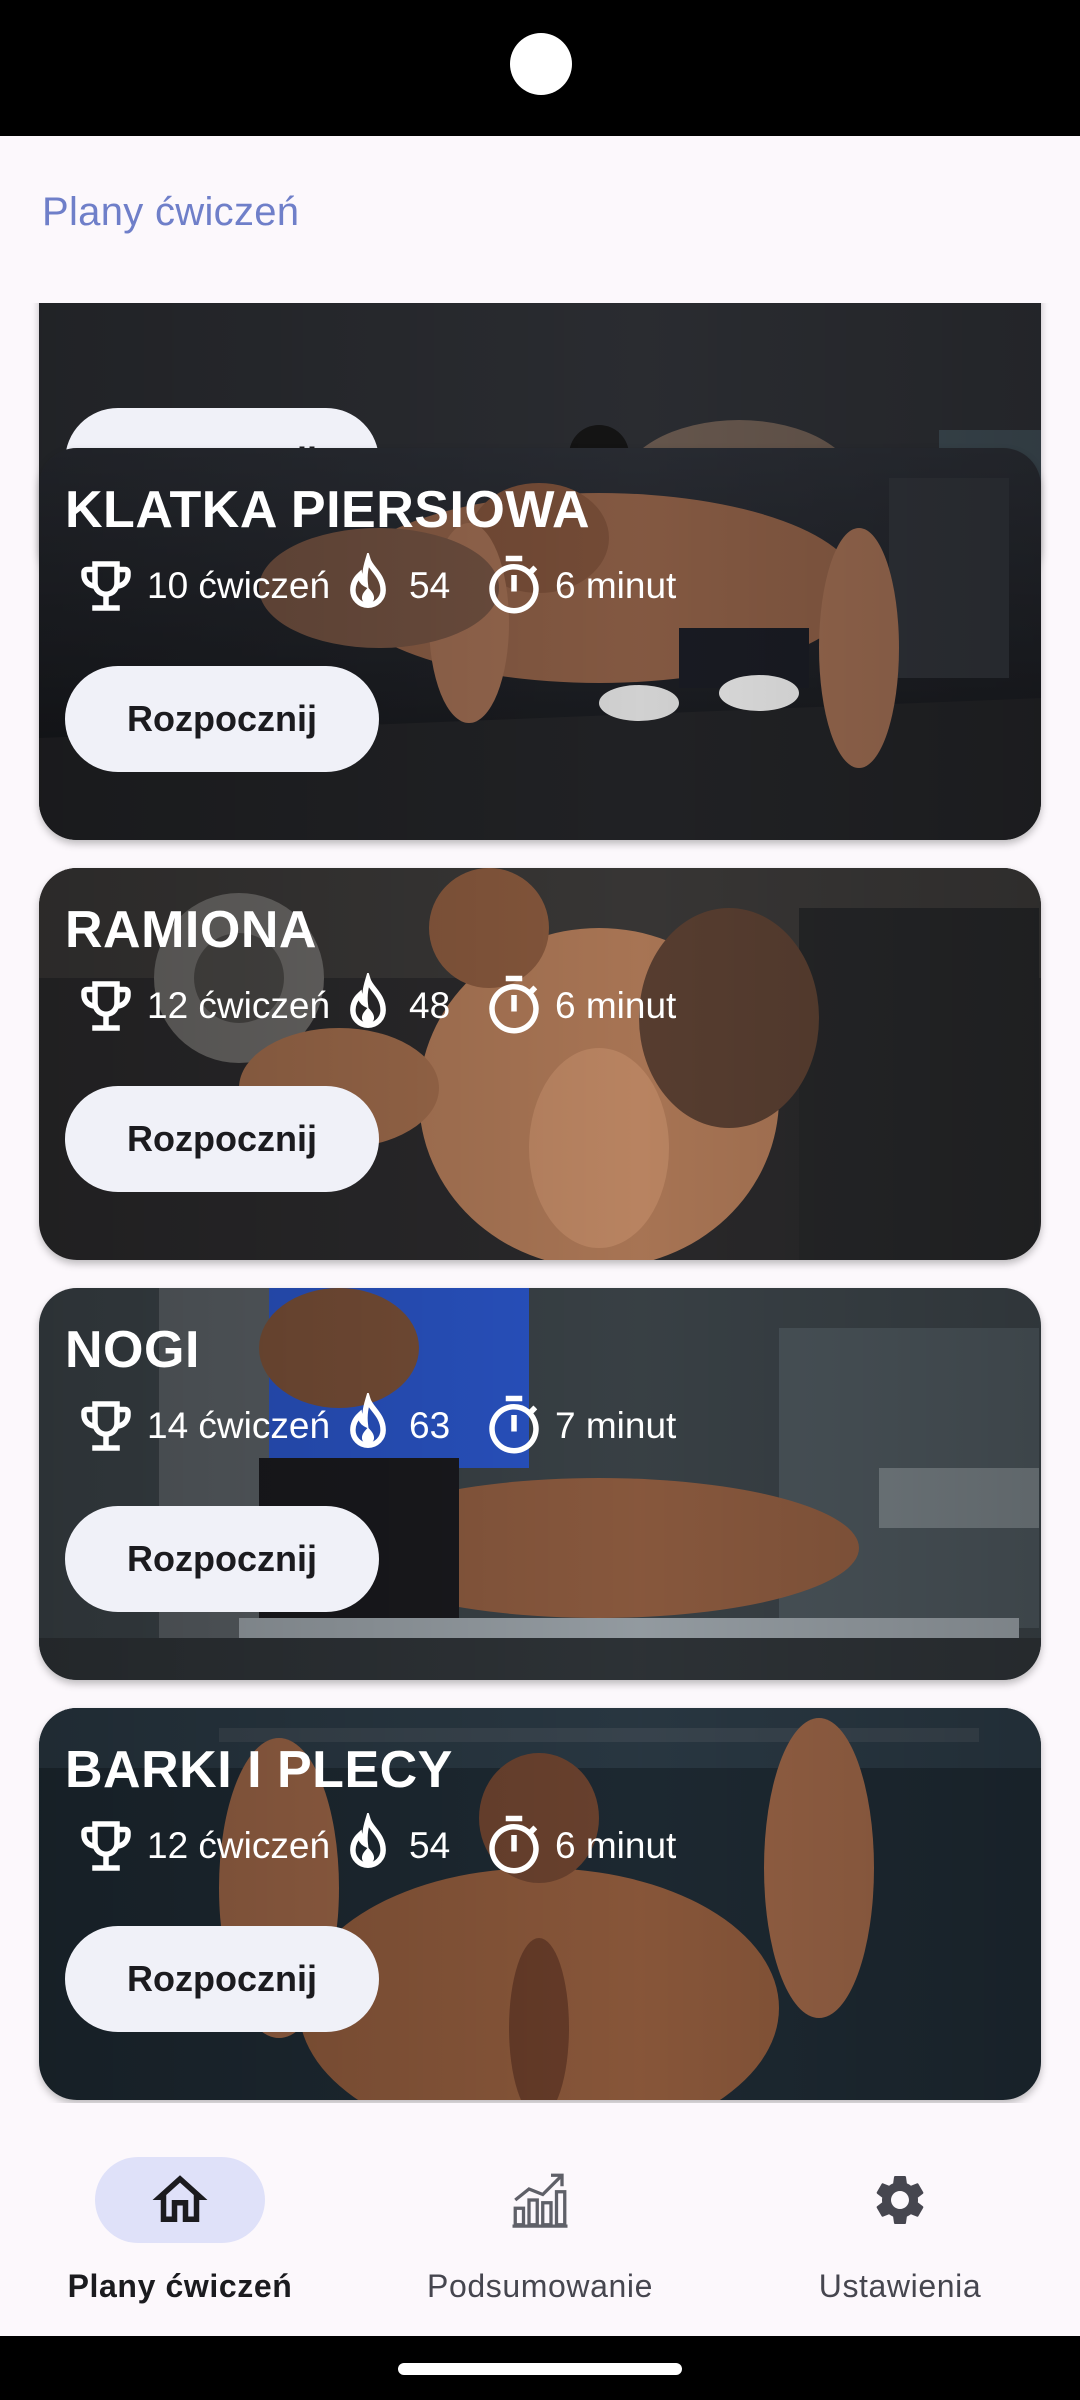  I want to click on calories-value: 63, so click(430, 1425).